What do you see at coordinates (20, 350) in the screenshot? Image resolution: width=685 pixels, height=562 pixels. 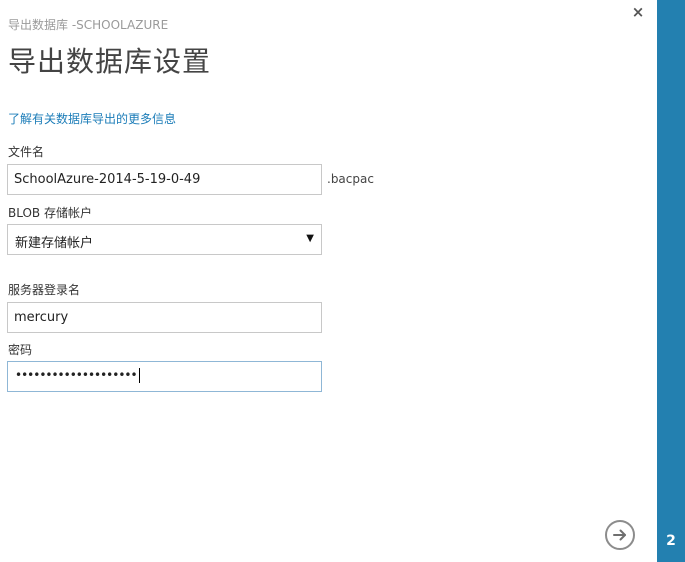 I see `password-label: 密码` at bounding box center [20, 350].